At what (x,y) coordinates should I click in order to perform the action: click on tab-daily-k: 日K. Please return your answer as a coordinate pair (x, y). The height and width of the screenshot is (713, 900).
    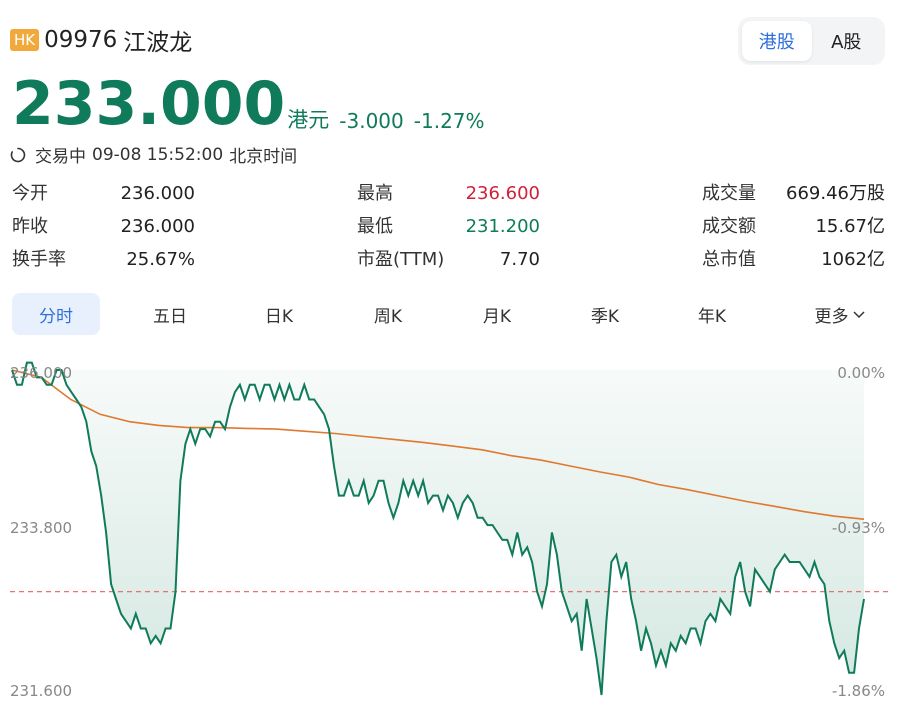
    Looking at the image, I should click on (279, 314).